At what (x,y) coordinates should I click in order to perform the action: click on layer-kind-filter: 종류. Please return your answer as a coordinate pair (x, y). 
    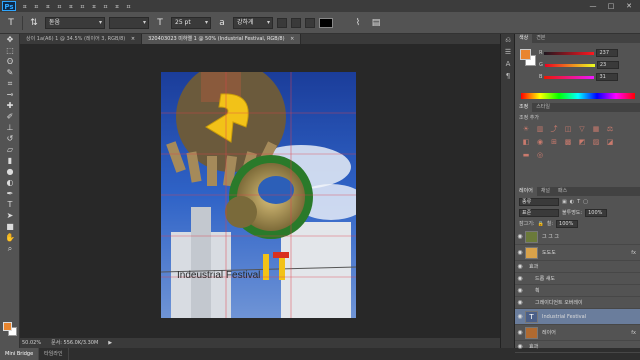
    Looking at the image, I should click on (539, 201).